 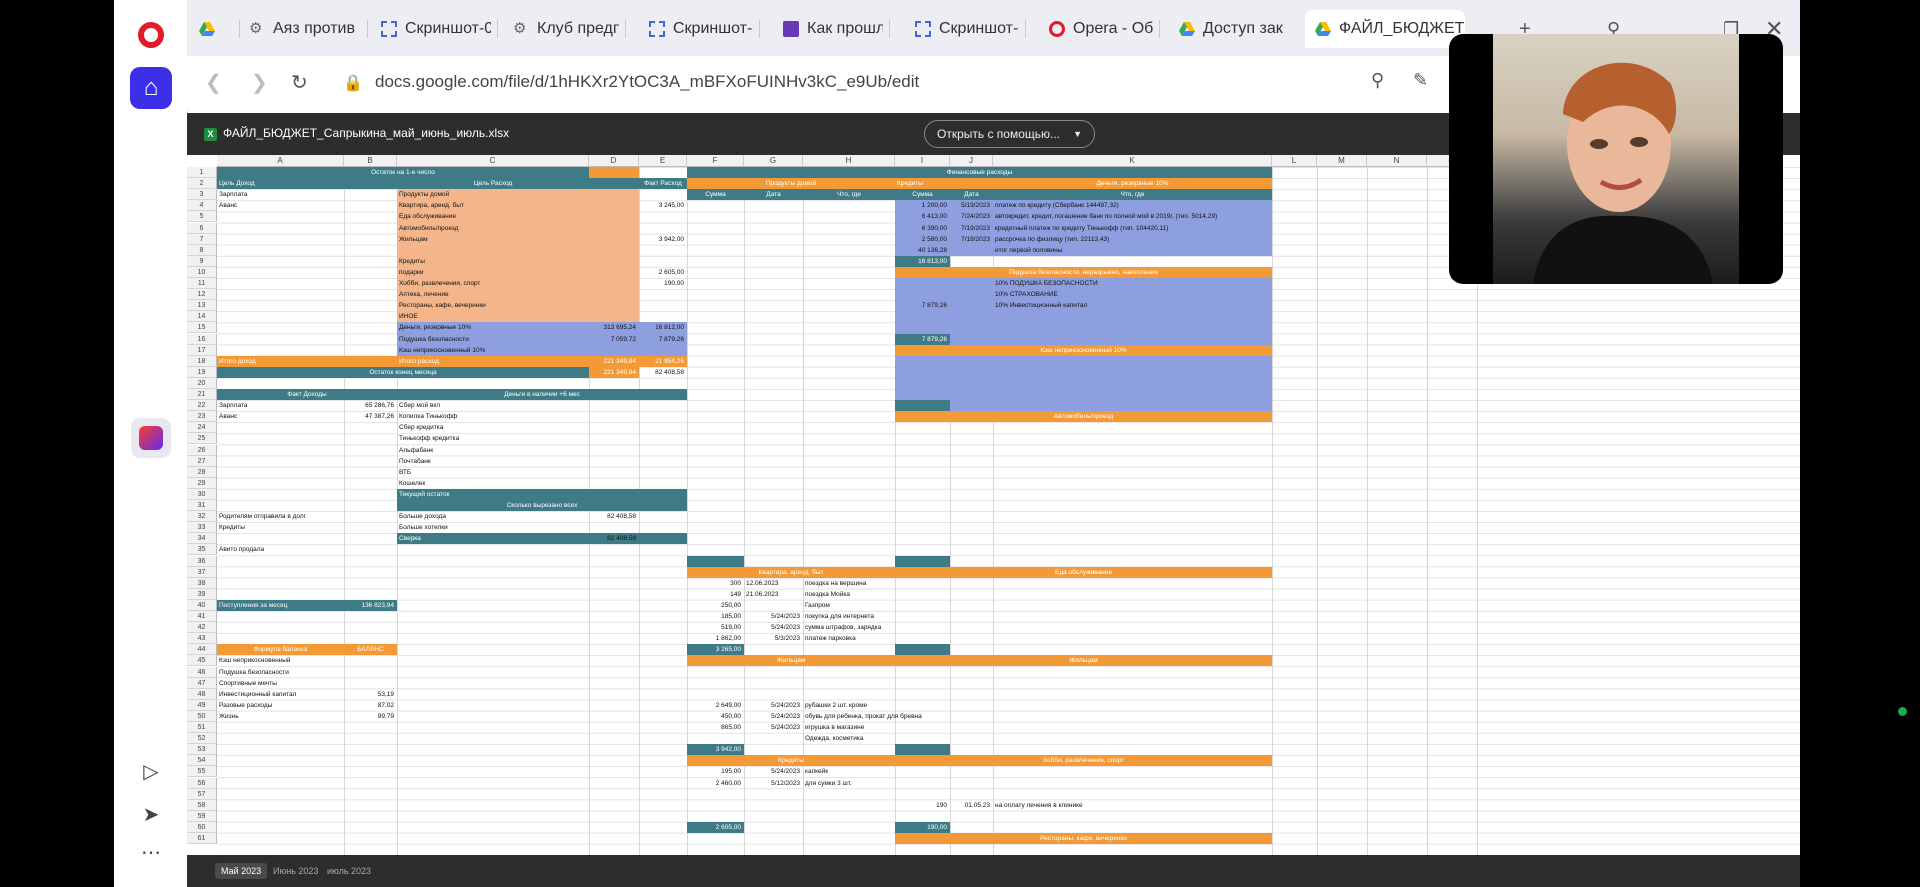 What do you see at coordinates (202, 295) in the screenshot?
I see `row-header: 12` at bounding box center [202, 295].